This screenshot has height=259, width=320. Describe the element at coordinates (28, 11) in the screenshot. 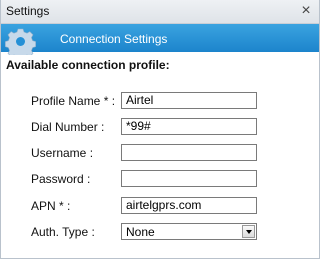

I see `window-title: Settings` at that location.